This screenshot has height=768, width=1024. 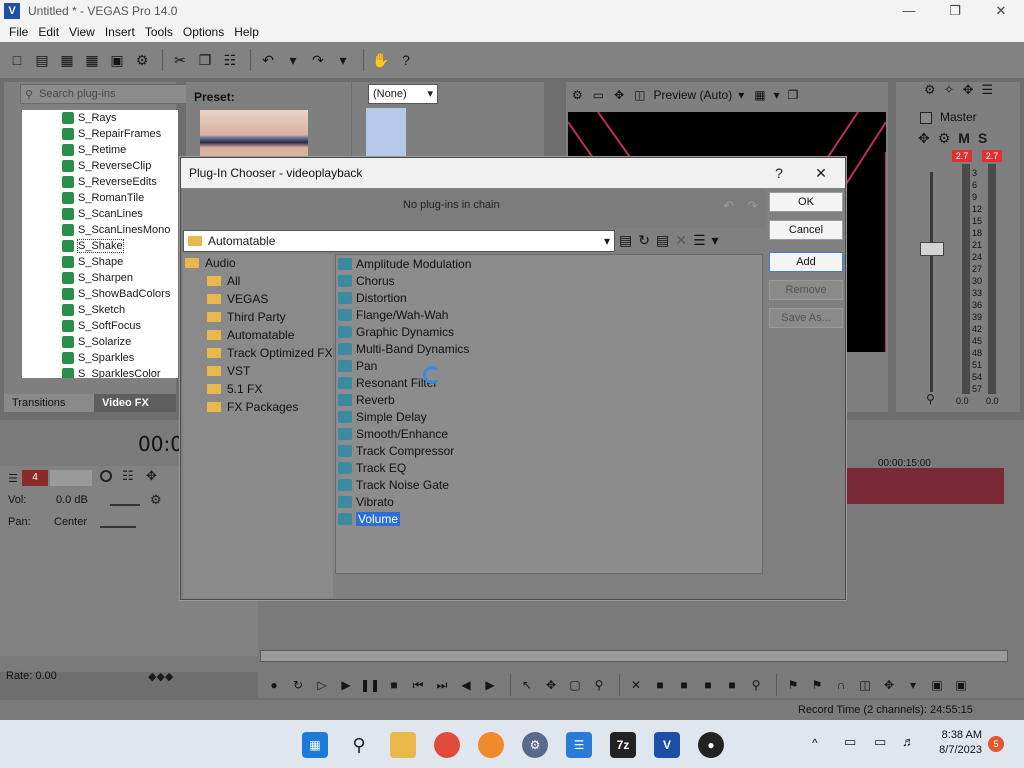 I want to click on tab-video-fx: Video FX, so click(x=135, y=403).